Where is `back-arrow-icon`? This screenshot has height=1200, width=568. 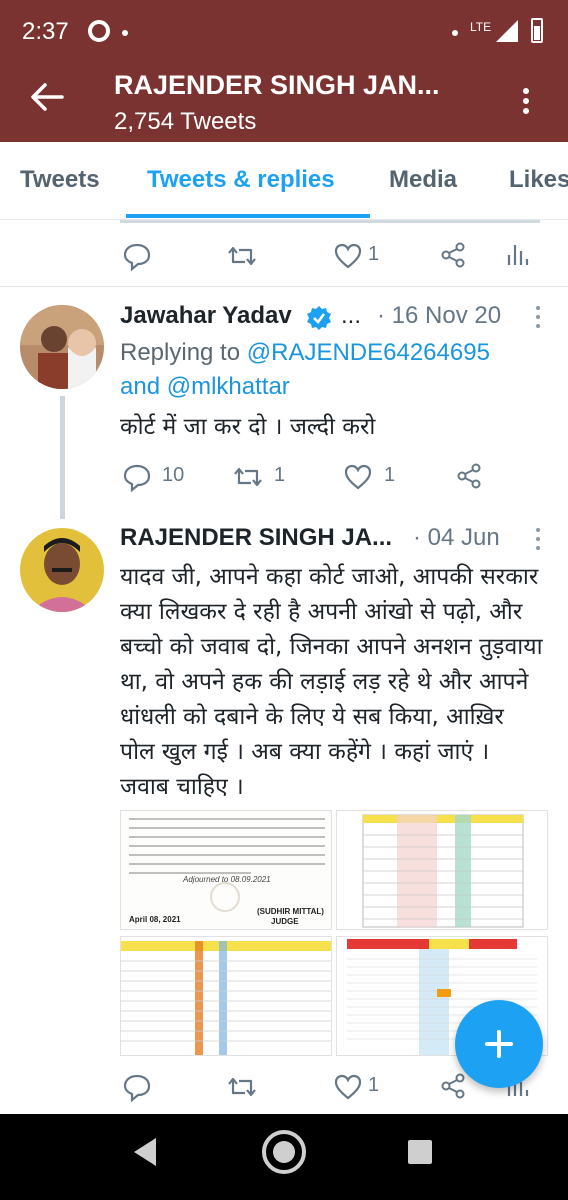 back-arrow-icon is located at coordinates (47, 97).